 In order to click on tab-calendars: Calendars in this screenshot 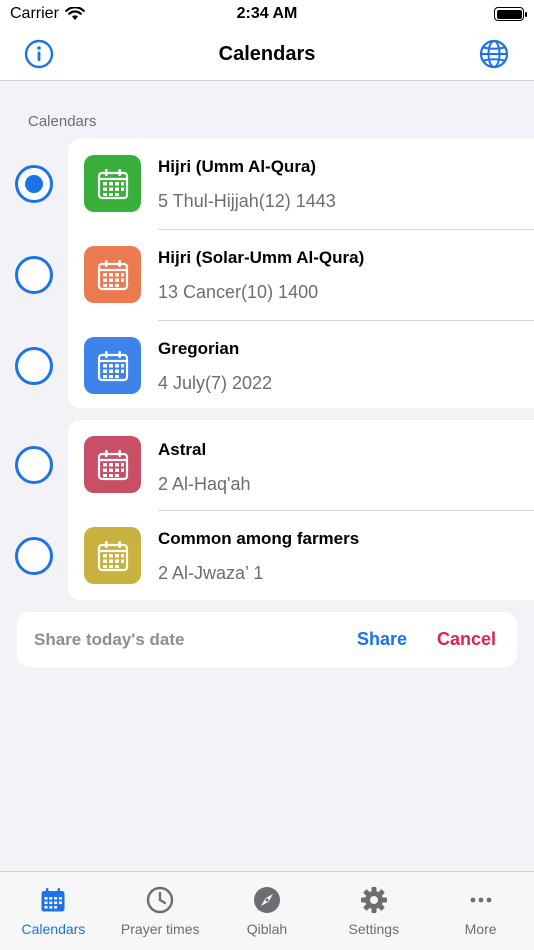, I will do `click(53, 911)`.